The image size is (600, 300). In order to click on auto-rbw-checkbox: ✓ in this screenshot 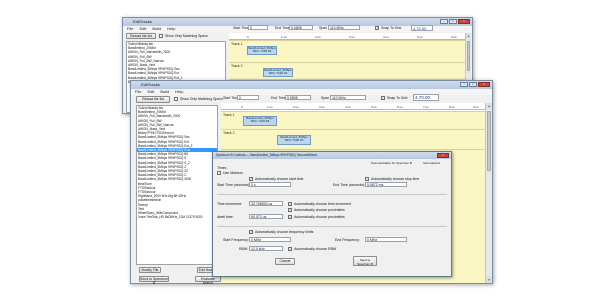, I will do `click(290, 249)`.